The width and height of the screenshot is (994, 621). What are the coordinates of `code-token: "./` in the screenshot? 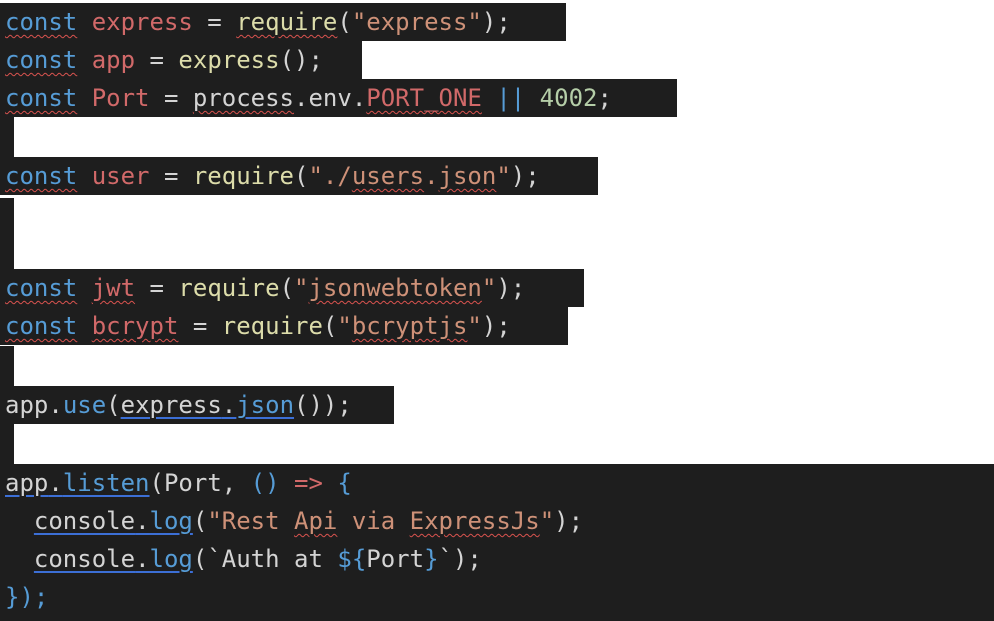 It's located at (330, 176).